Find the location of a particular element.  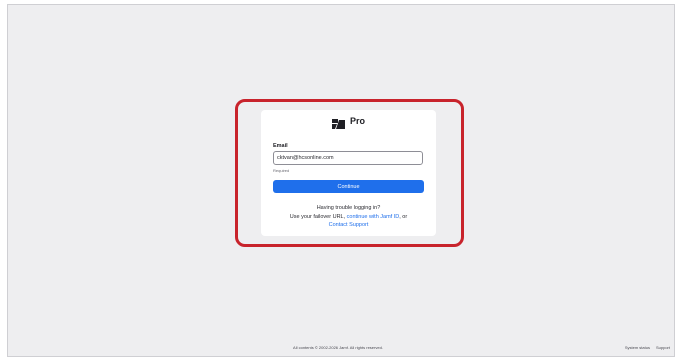

footer-links: System status Support is located at coordinates (647, 347).